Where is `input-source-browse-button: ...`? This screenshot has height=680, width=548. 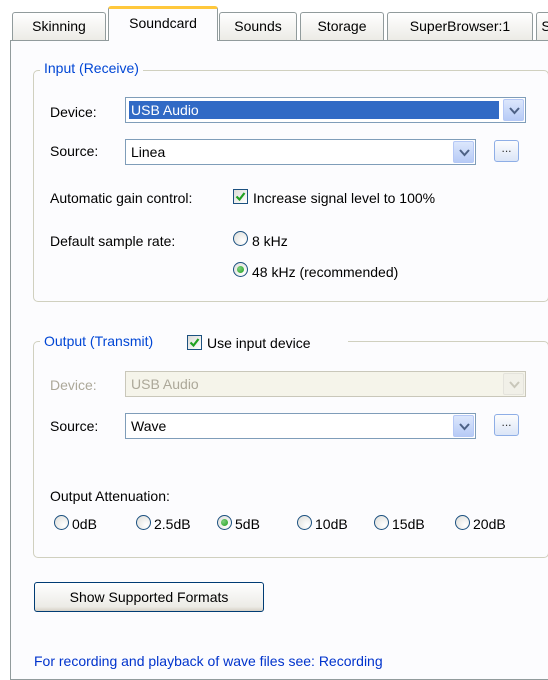 input-source-browse-button: ... is located at coordinates (506, 151).